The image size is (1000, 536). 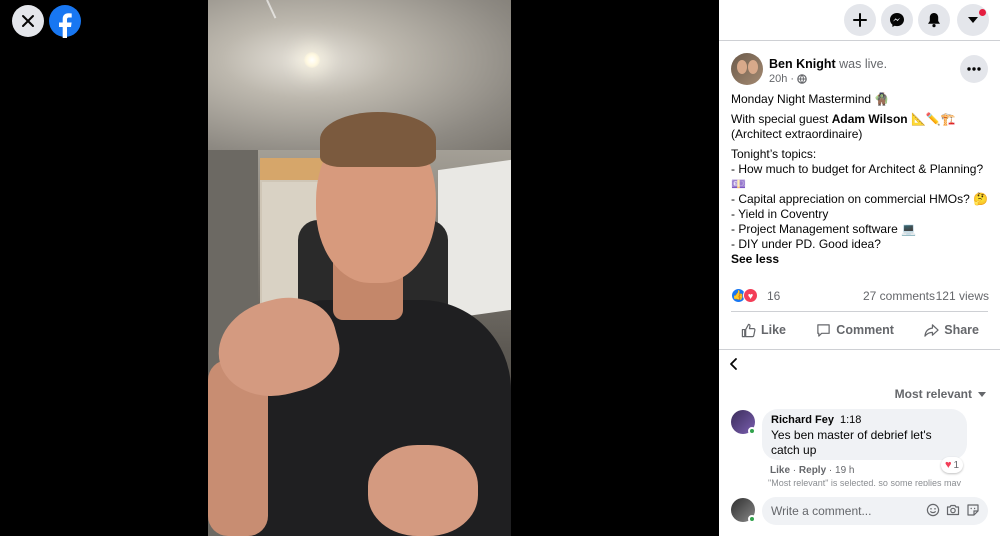 I want to click on close-button, so click(x=28, y=21).